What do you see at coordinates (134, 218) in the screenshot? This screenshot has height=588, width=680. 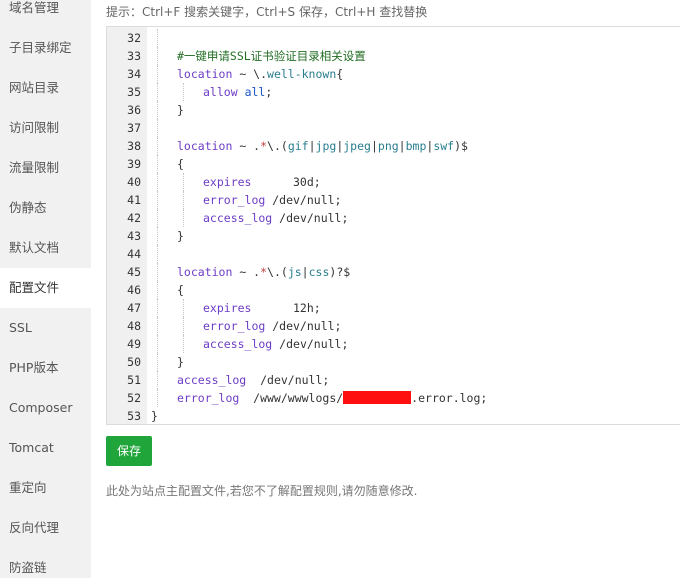 I see `line-number: 42` at bounding box center [134, 218].